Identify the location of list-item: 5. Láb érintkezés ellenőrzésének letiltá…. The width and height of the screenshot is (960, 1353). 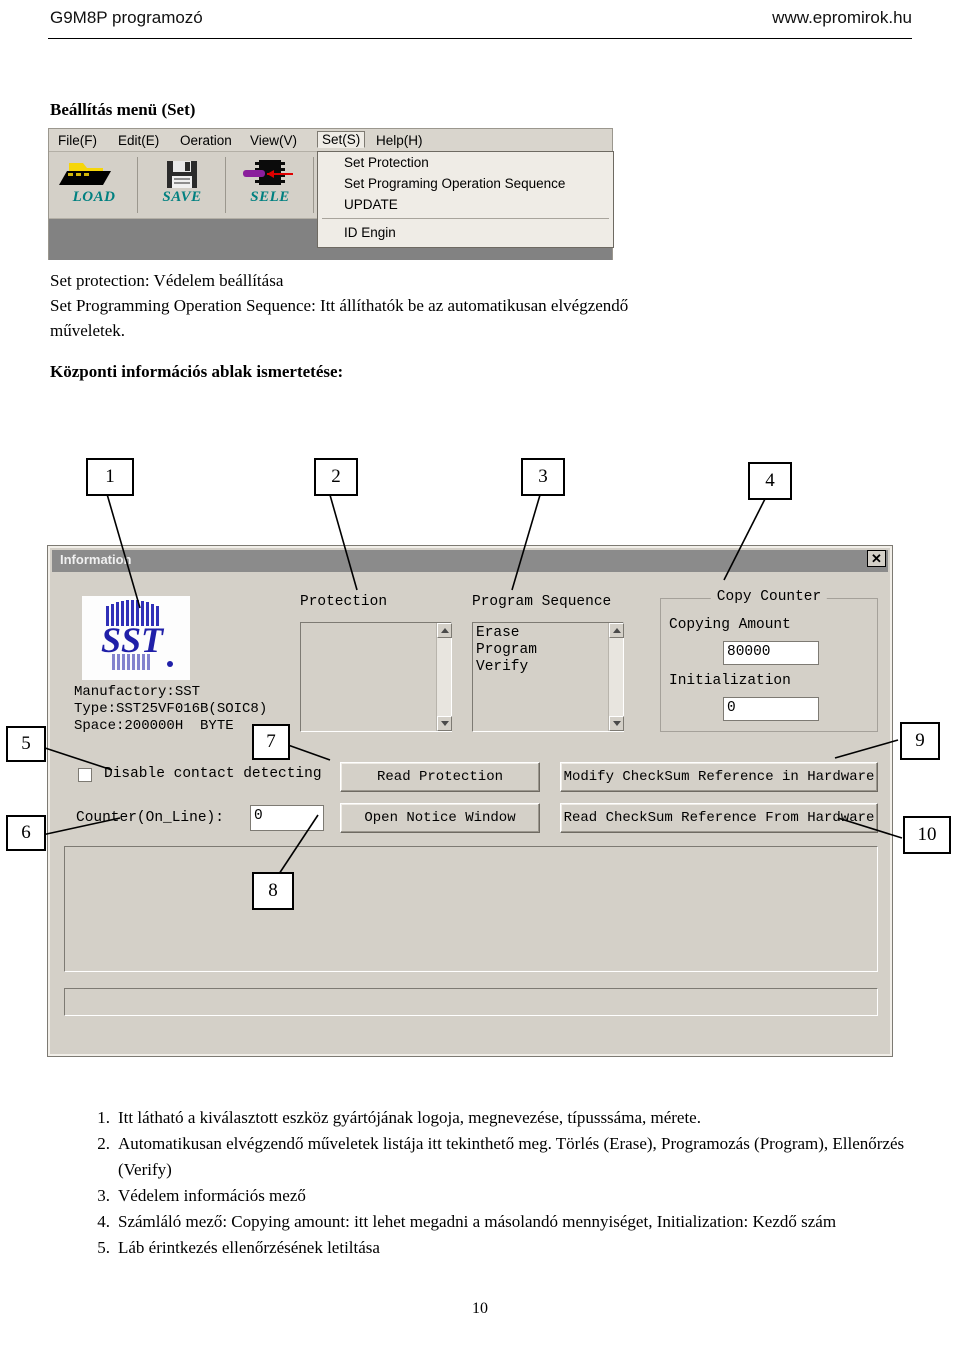
(501, 1248).